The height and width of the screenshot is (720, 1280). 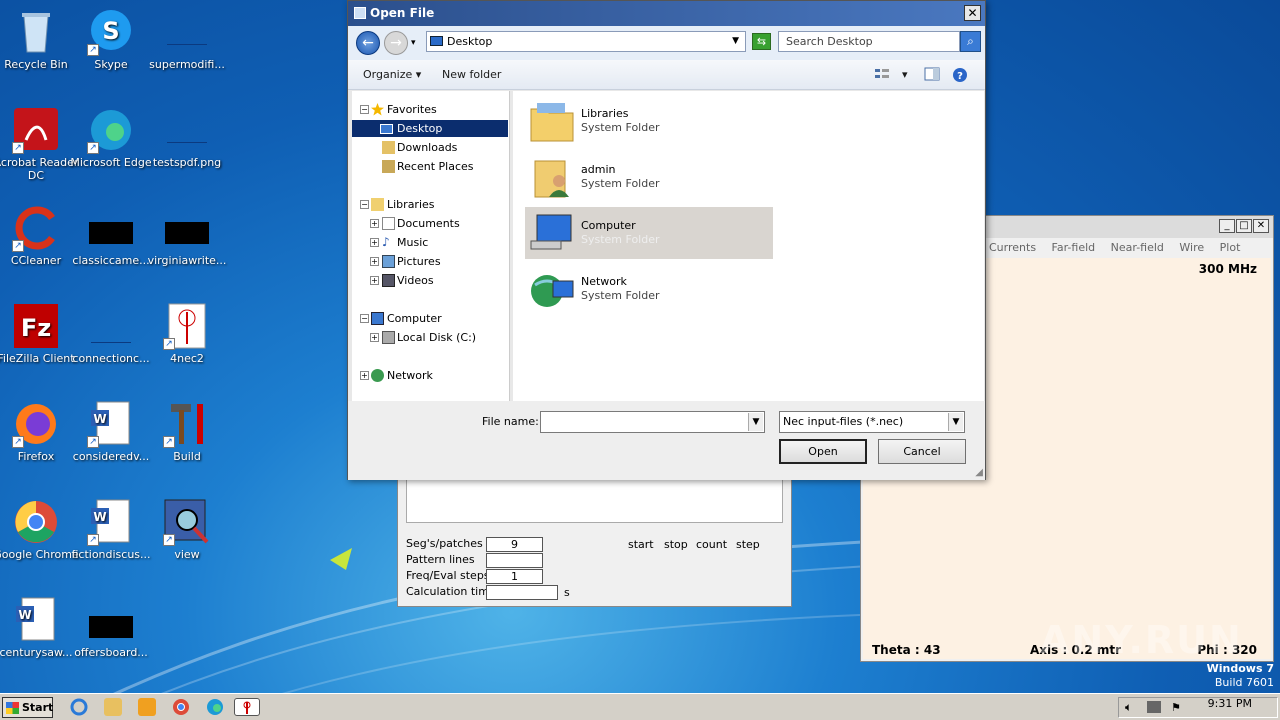 I want to click on nav-music: + ♪ Music, so click(x=399, y=242).